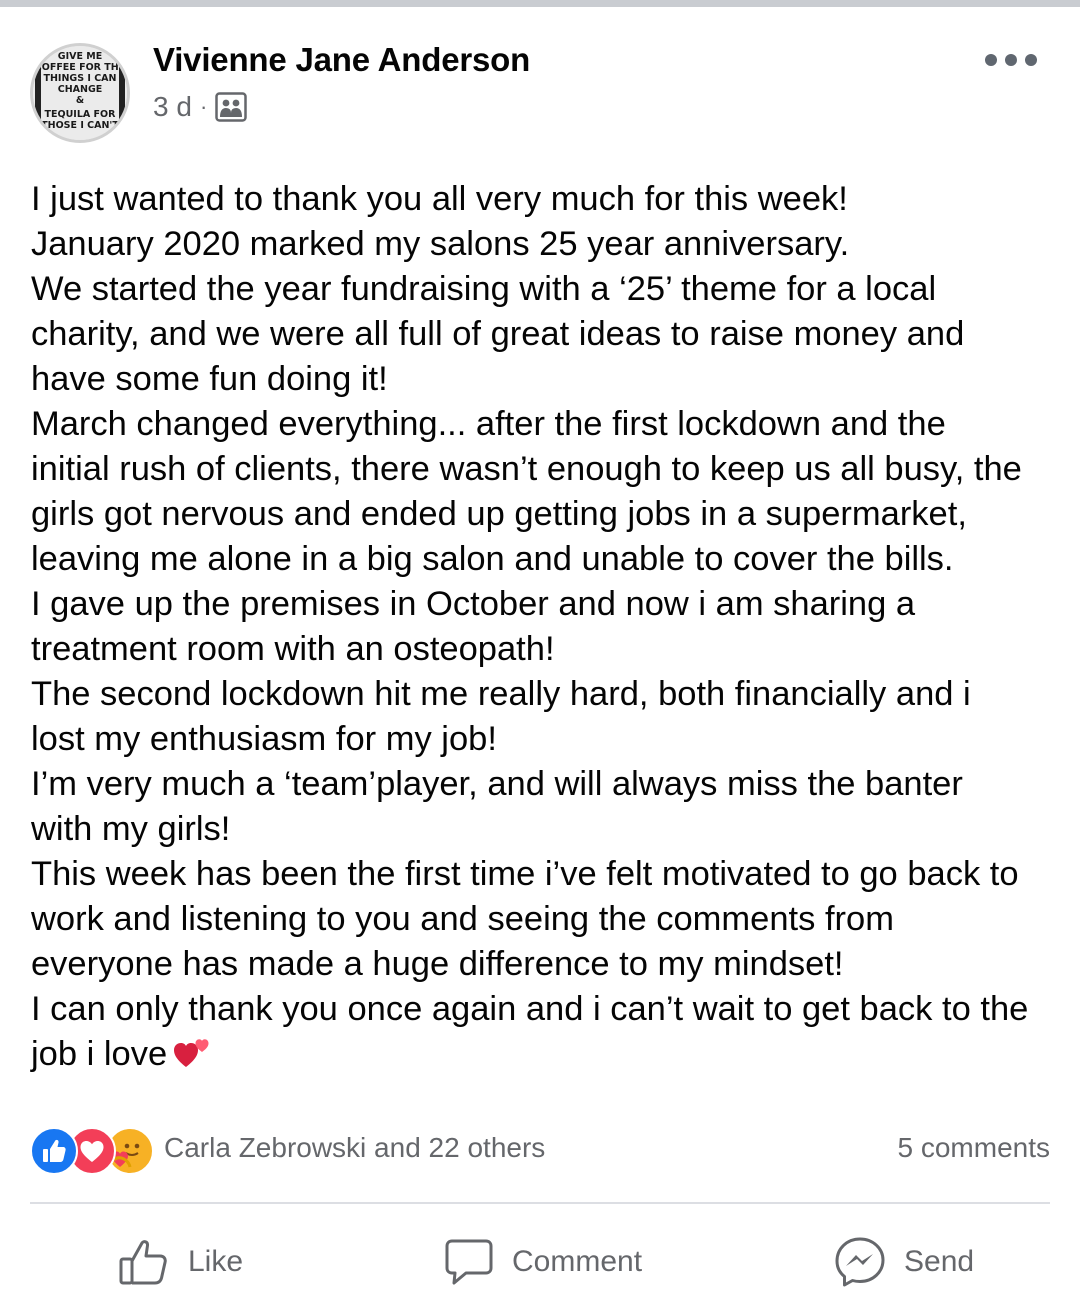 The height and width of the screenshot is (1308, 1080). What do you see at coordinates (54, 1151) in the screenshot?
I see `like-reaction-icon` at bounding box center [54, 1151].